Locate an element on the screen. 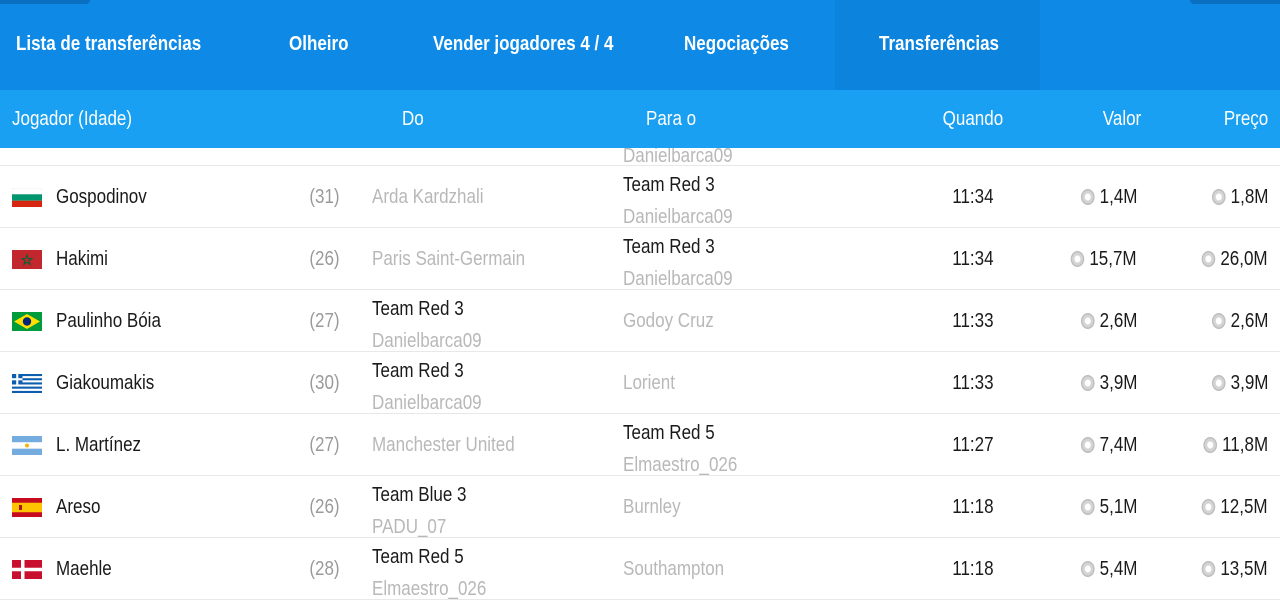 This screenshot has height=607, width=1280. to-manager: Elmaestro_026 is located at coordinates (680, 465).